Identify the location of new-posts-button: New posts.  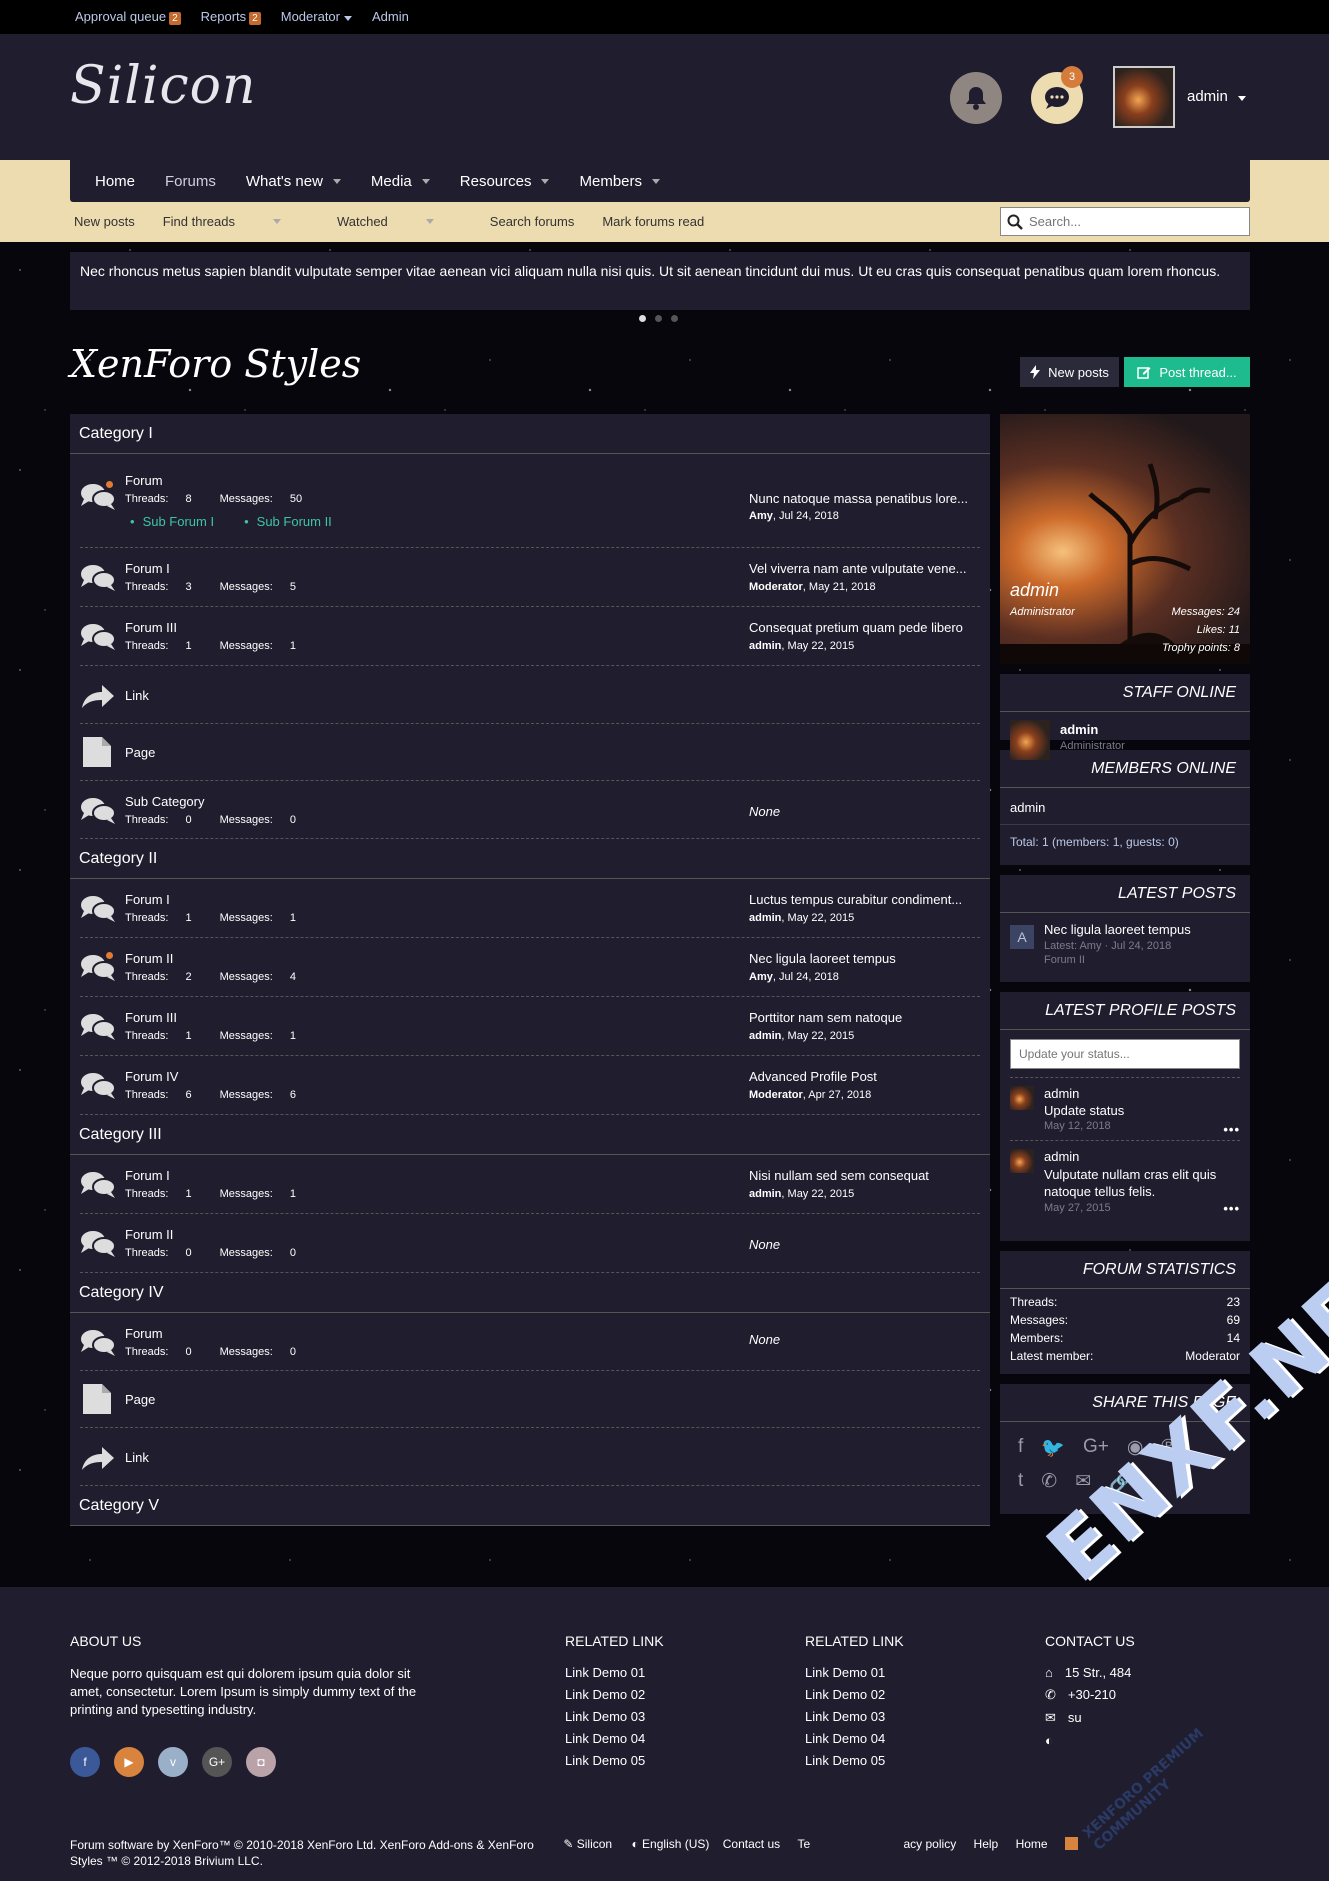
(1069, 372).